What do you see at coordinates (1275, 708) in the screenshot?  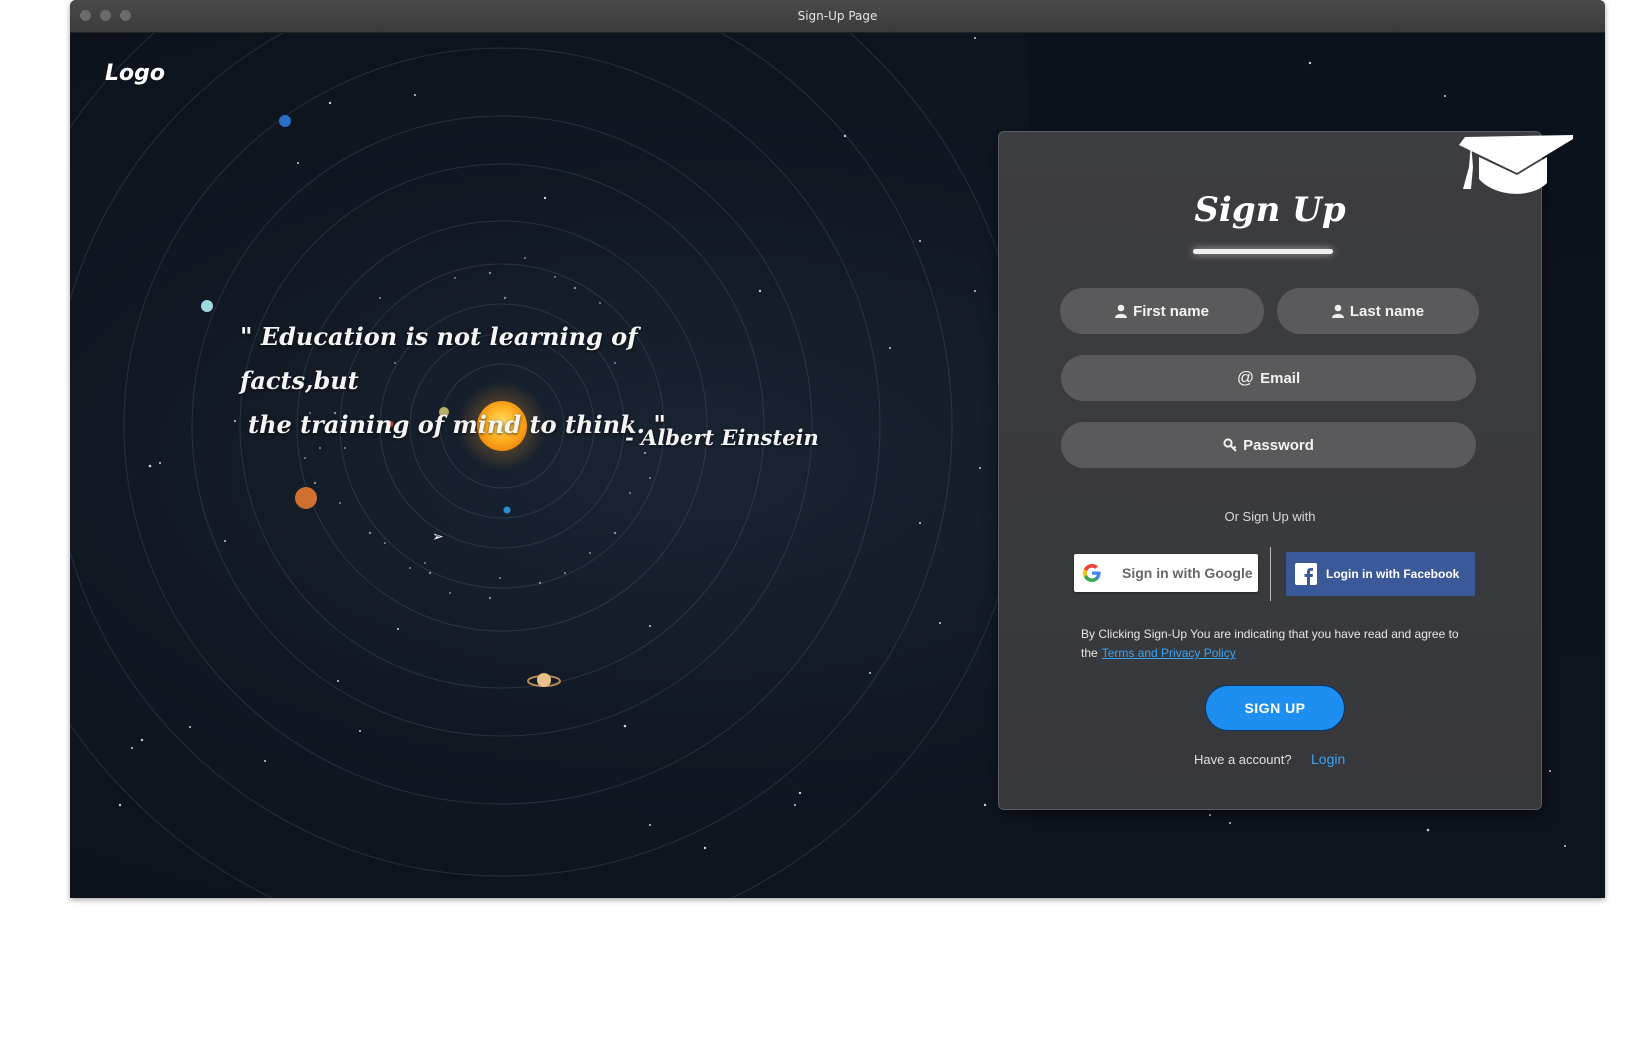 I see `signup-button: SIGN UP` at bounding box center [1275, 708].